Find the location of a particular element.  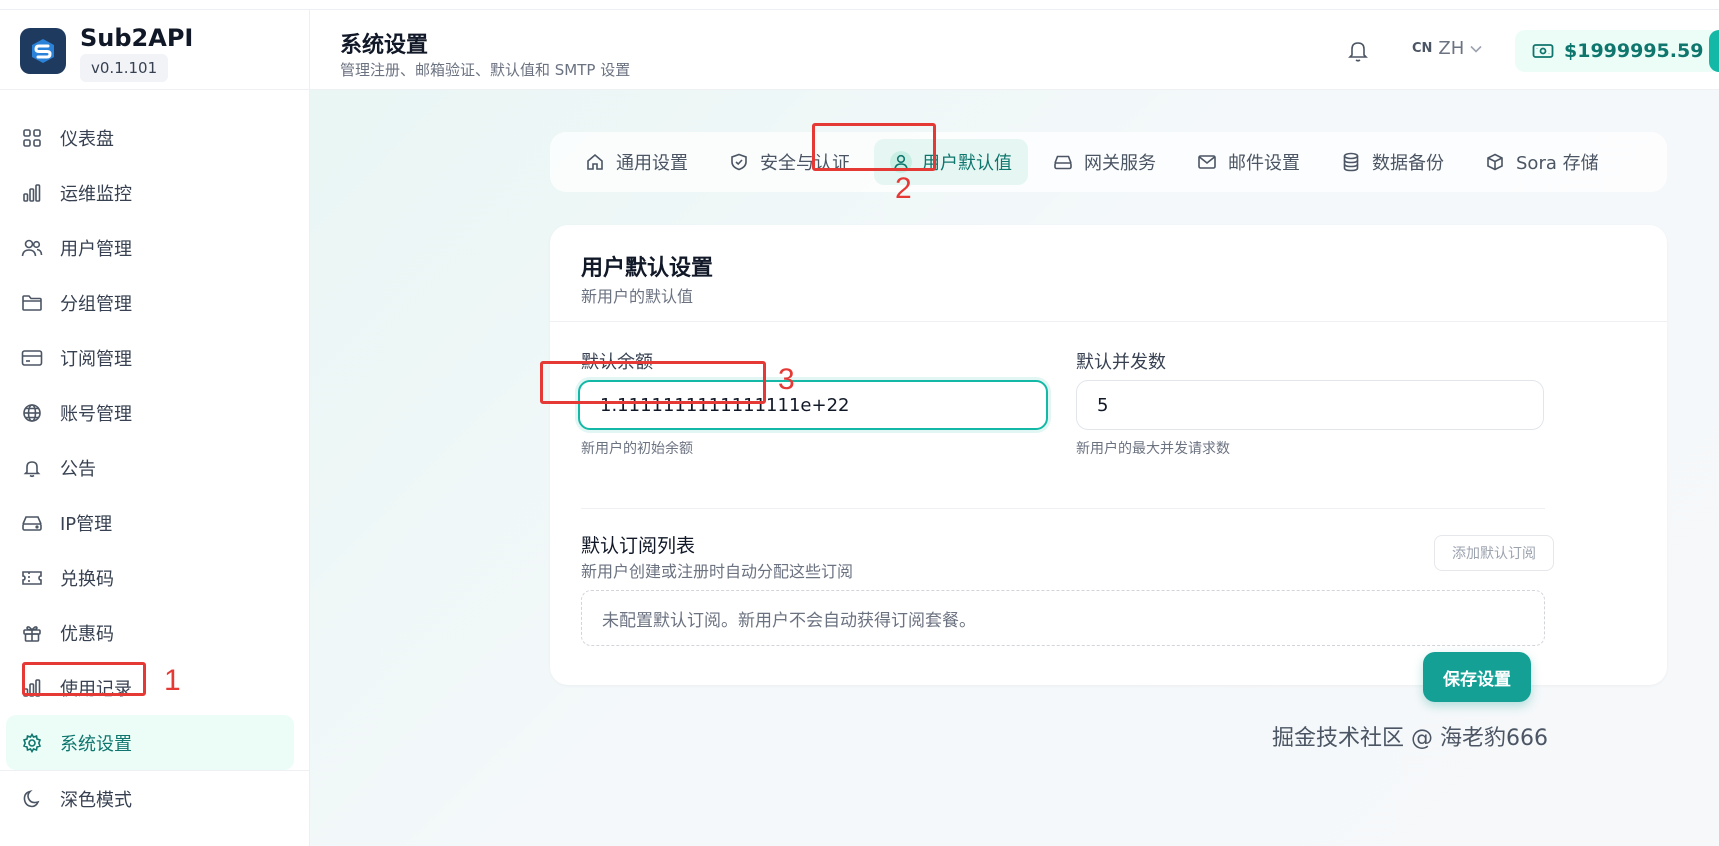

sidebar-item-label: 系统设置 is located at coordinates (96, 744).